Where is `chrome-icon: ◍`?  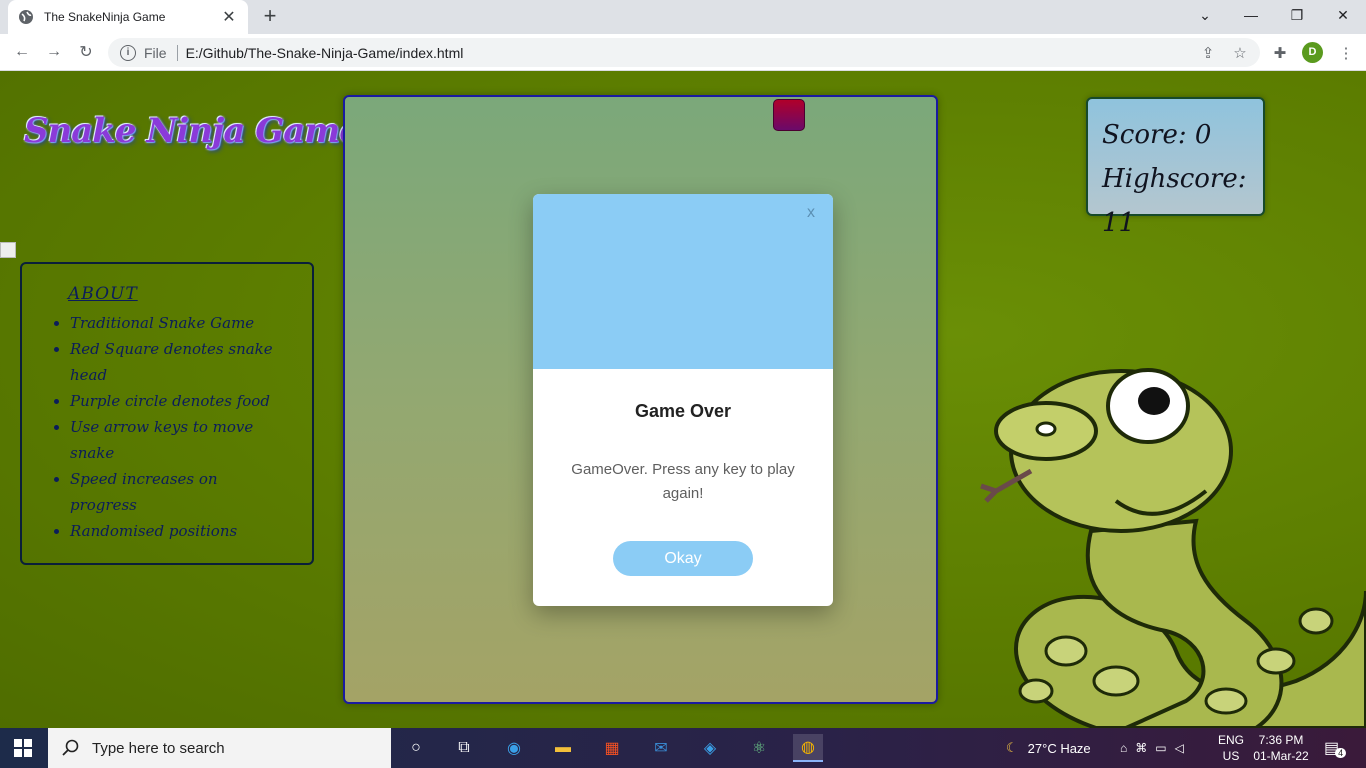 chrome-icon: ◍ is located at coordinates (808, 748).